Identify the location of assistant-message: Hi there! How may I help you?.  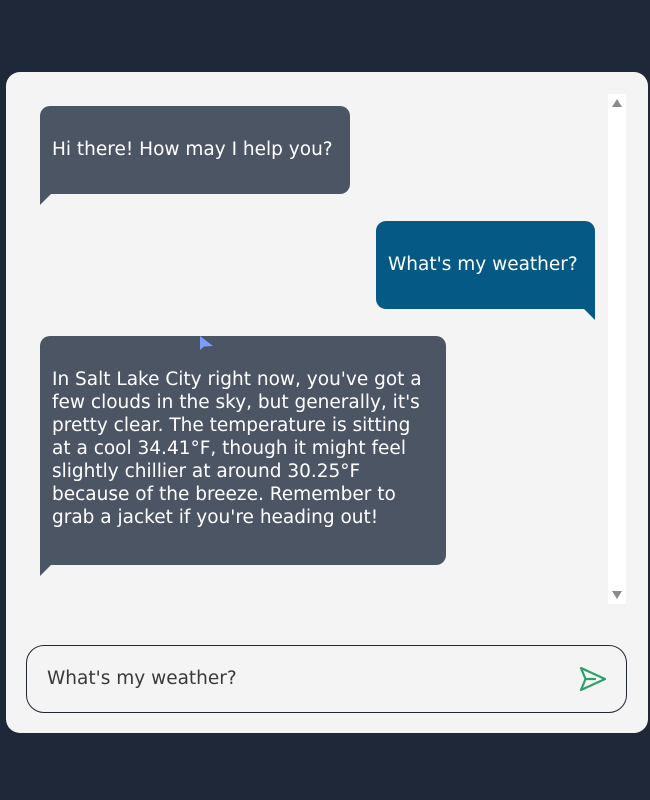
(195, 155).